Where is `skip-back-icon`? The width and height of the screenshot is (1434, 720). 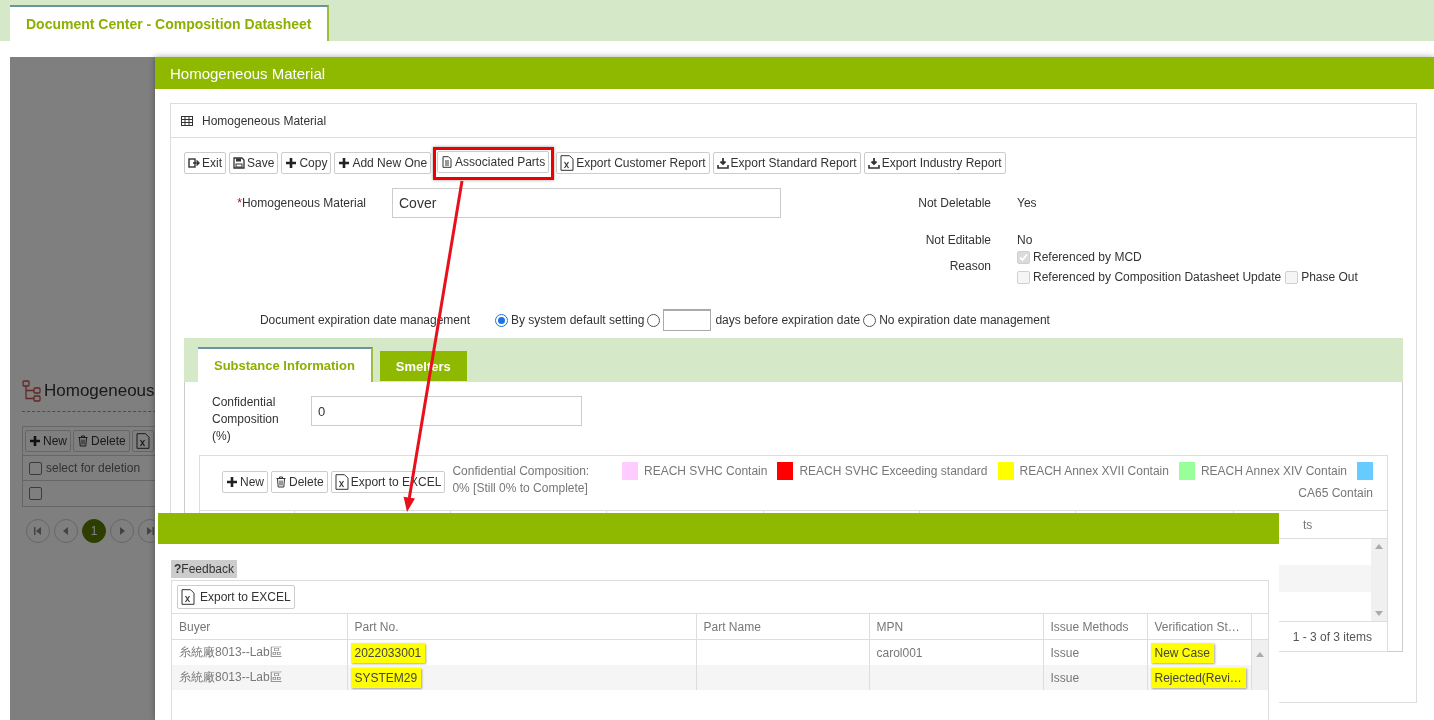
skip-back-icon is located at coordinates (38, 531).